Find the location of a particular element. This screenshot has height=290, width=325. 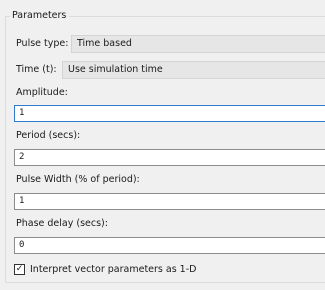

pulse-type-label: Pulse type: is located at coordinates (42, 43).